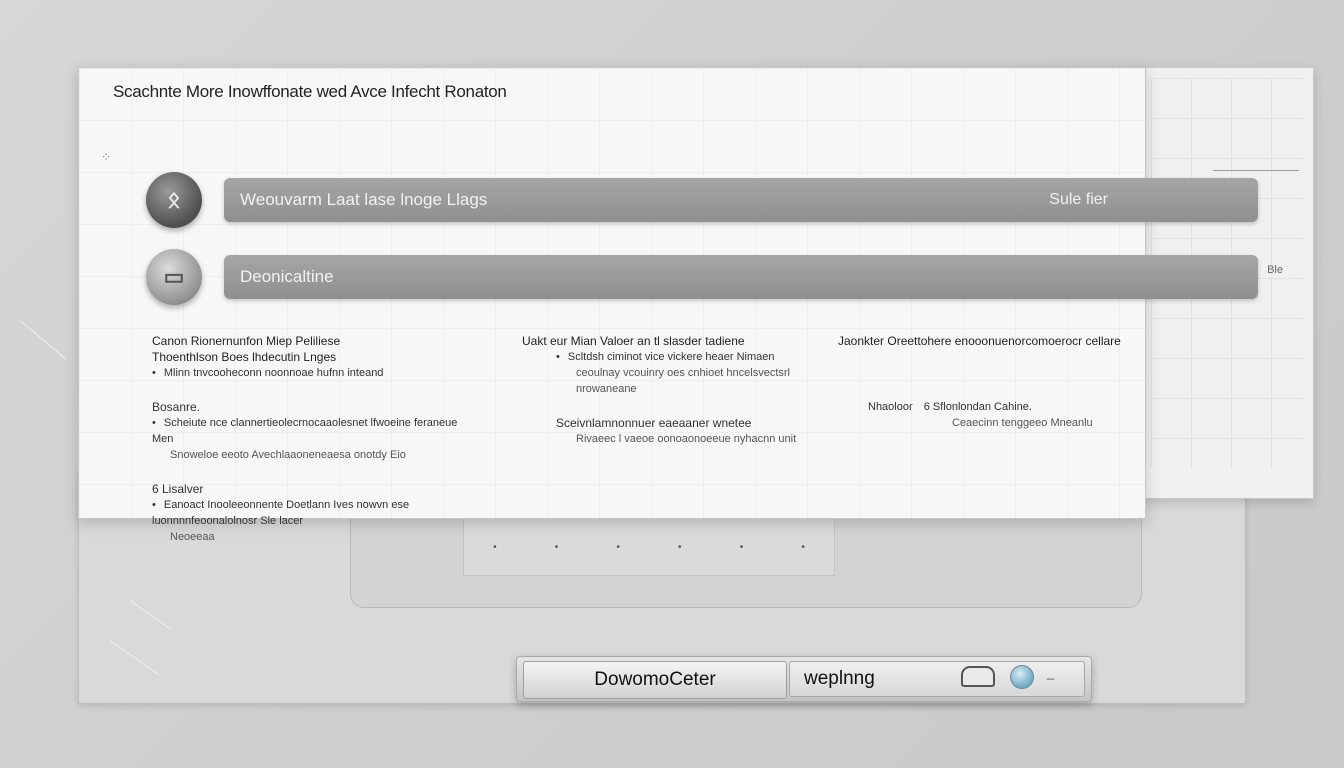 The width and height of the screenshot is (1344, 768). I want to click on decorative-streak, so click(43, 340).